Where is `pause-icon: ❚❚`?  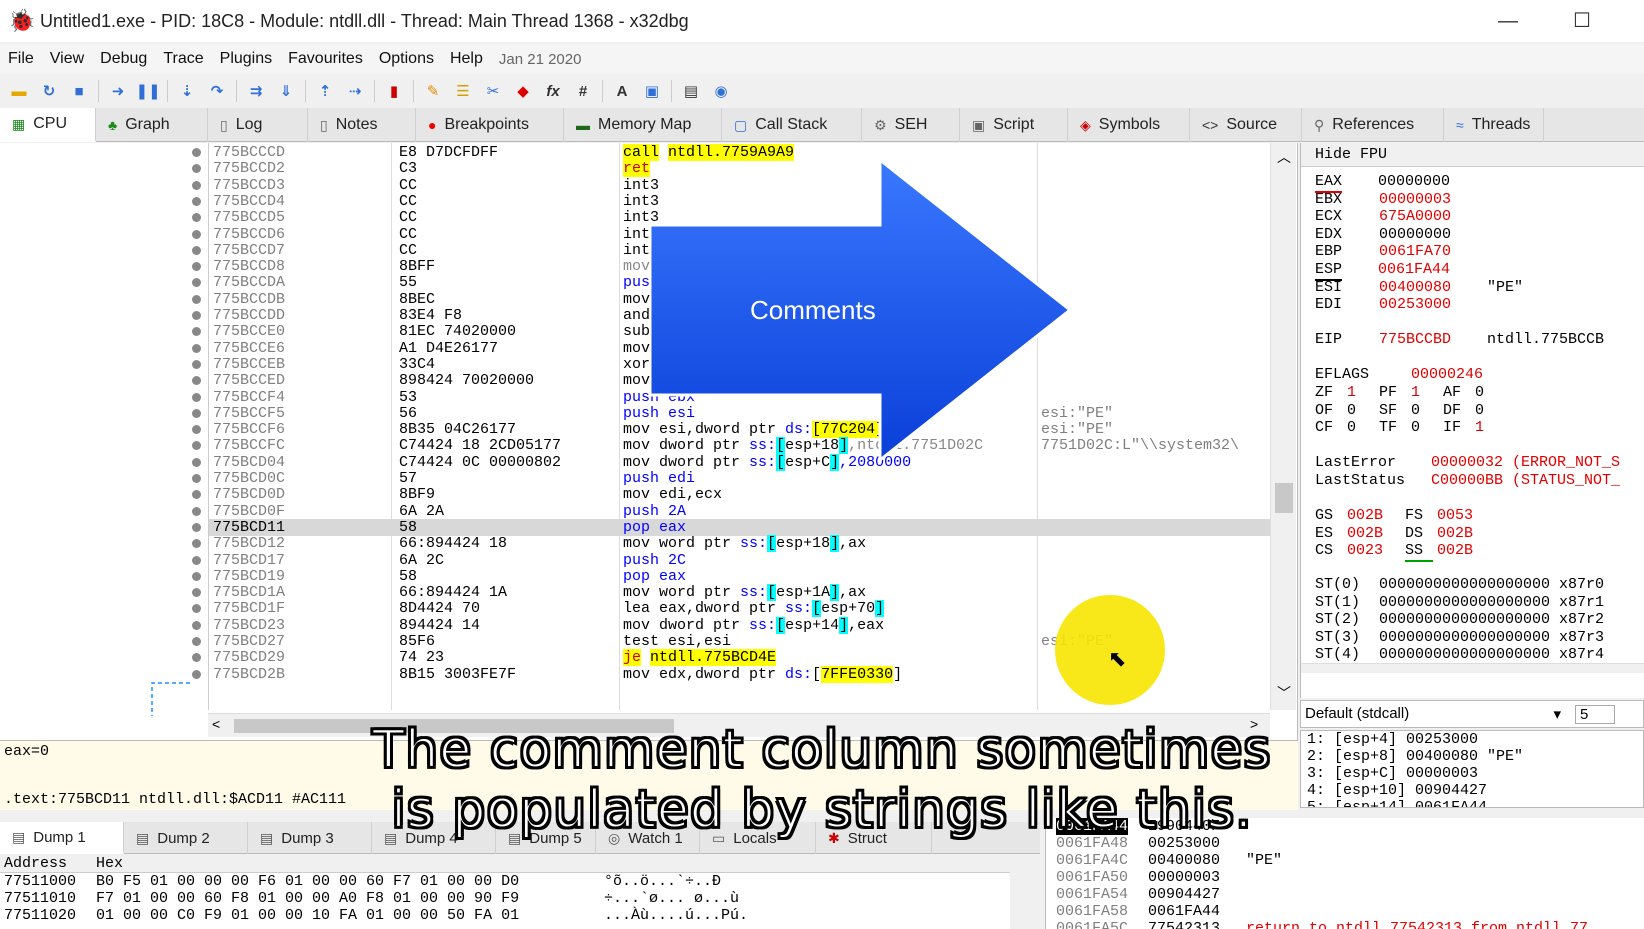
pause-icon: ❚❚ is located at coordinates (147, 91).